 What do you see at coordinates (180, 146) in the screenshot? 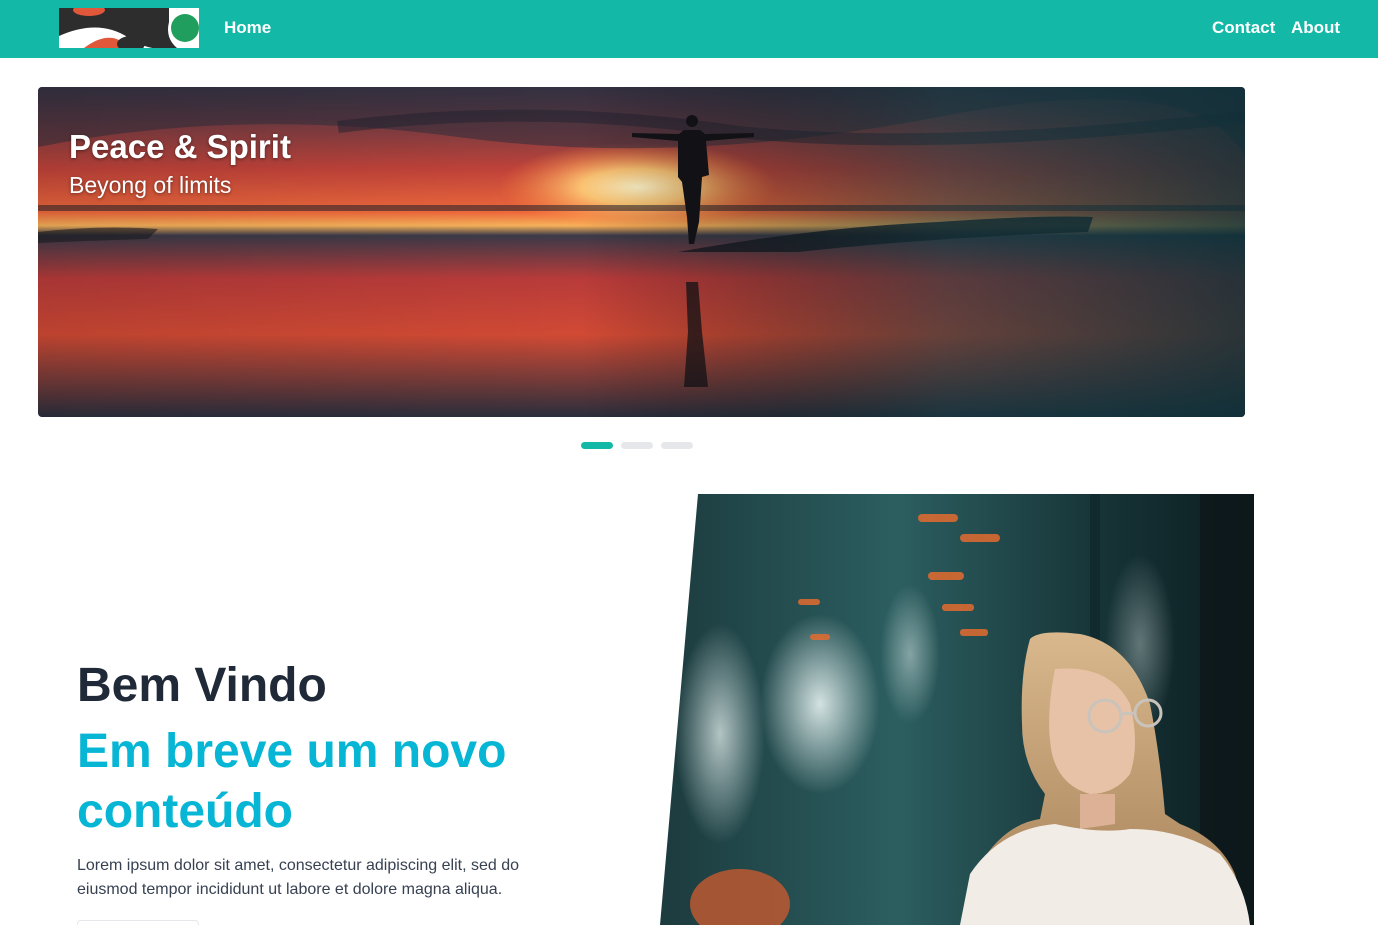
I see `slide-title: Peace & Spirit` at bounding box center [180, 146].